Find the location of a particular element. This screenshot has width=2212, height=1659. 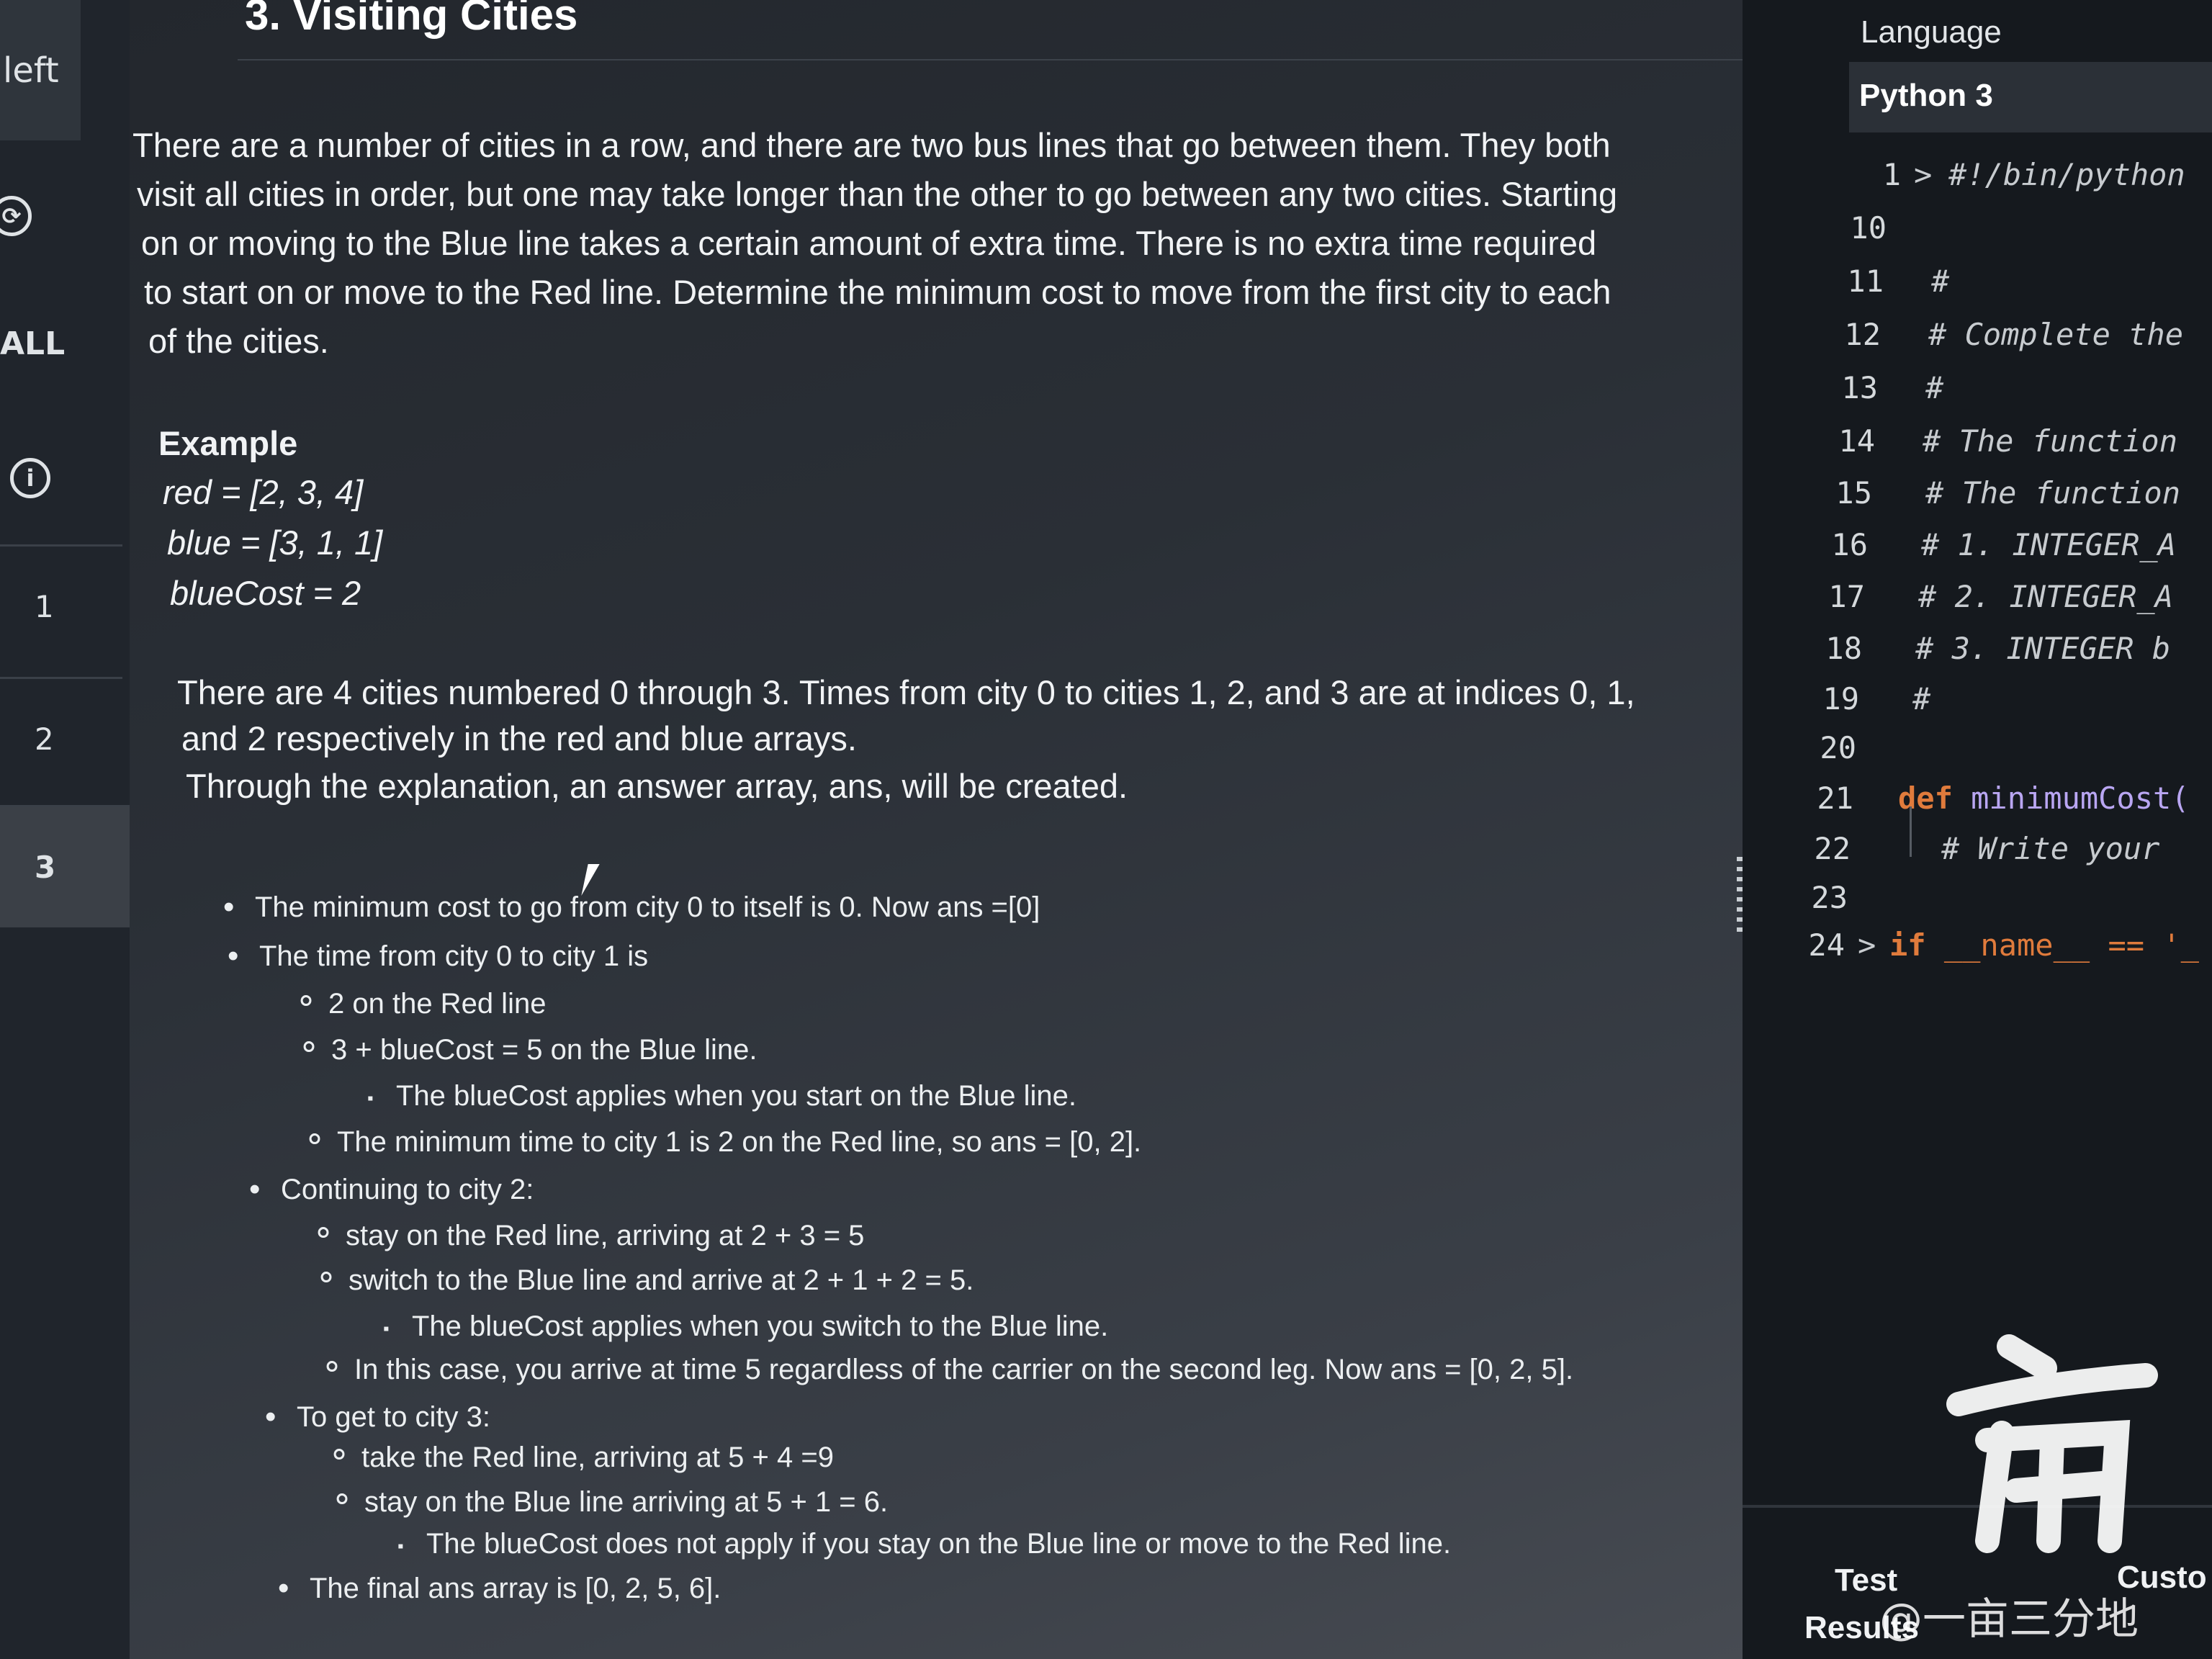

line-number: 12 is located at coordinates (1863, 335).